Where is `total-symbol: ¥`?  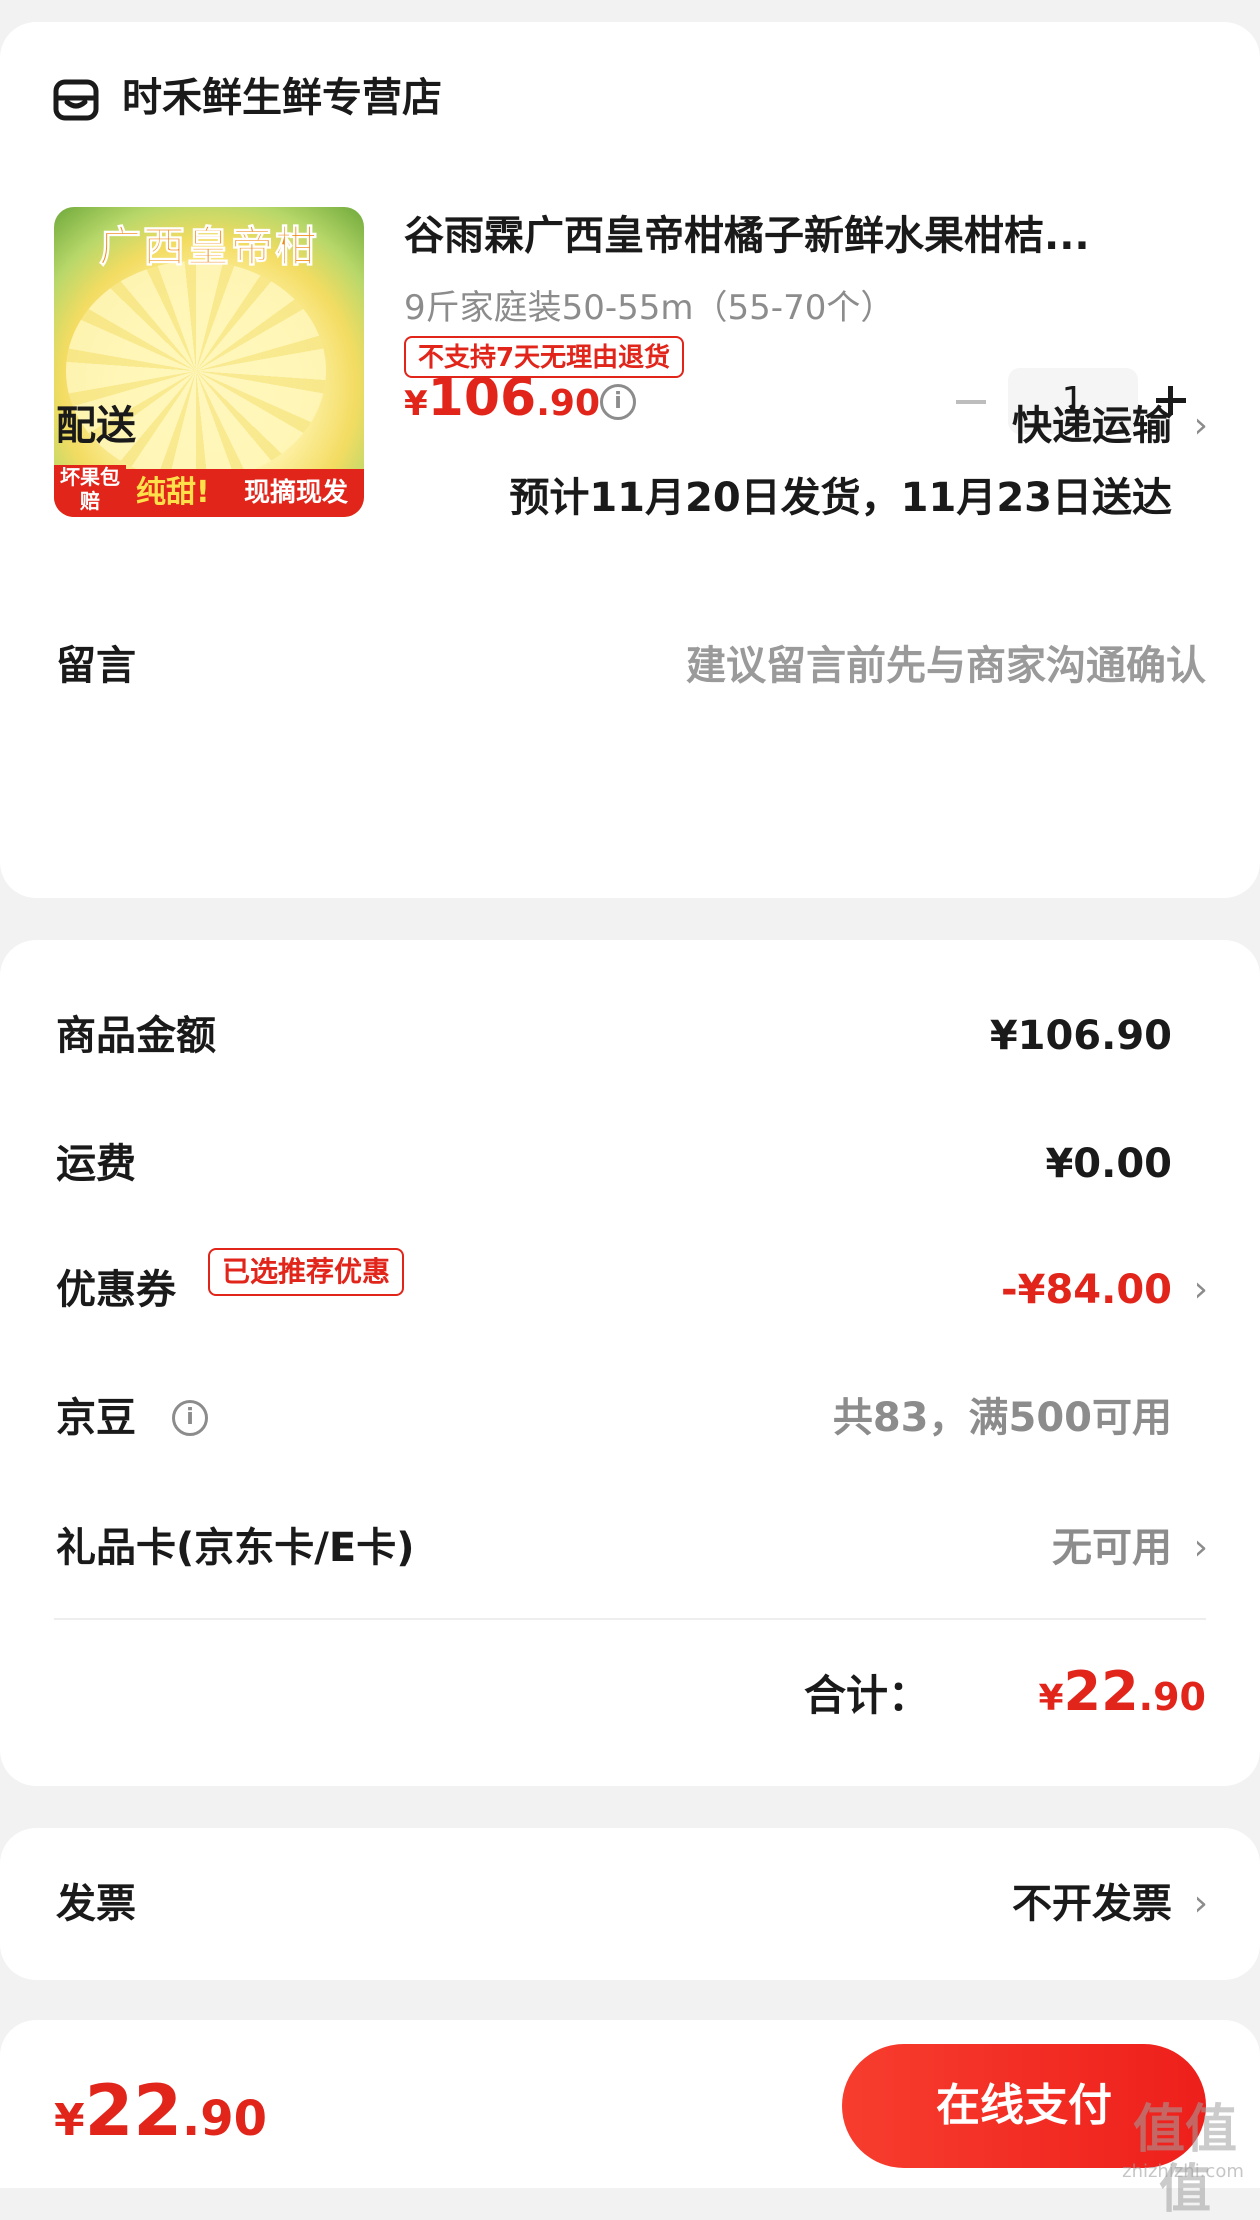
total-symbol: ¥ is located at coordinates (1051, 1698).